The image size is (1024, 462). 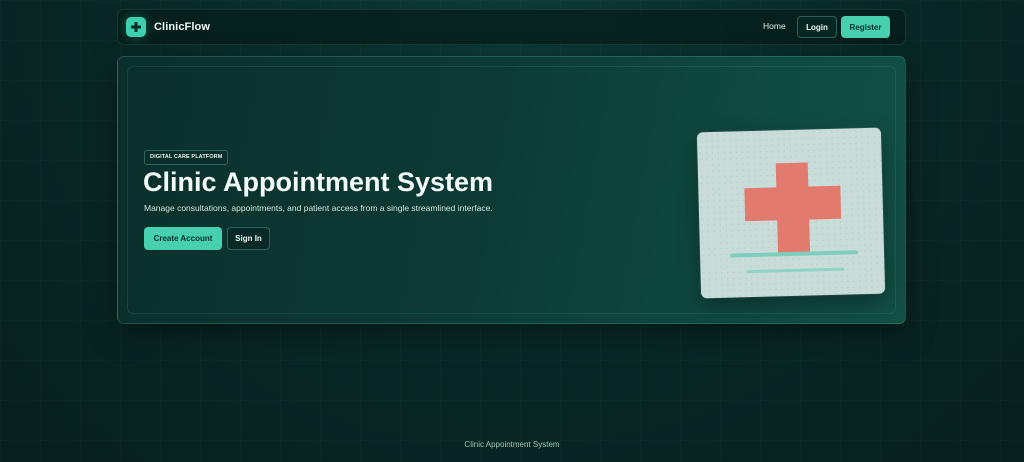 I want to click on login-button: Login, so click(x=817, y=27).